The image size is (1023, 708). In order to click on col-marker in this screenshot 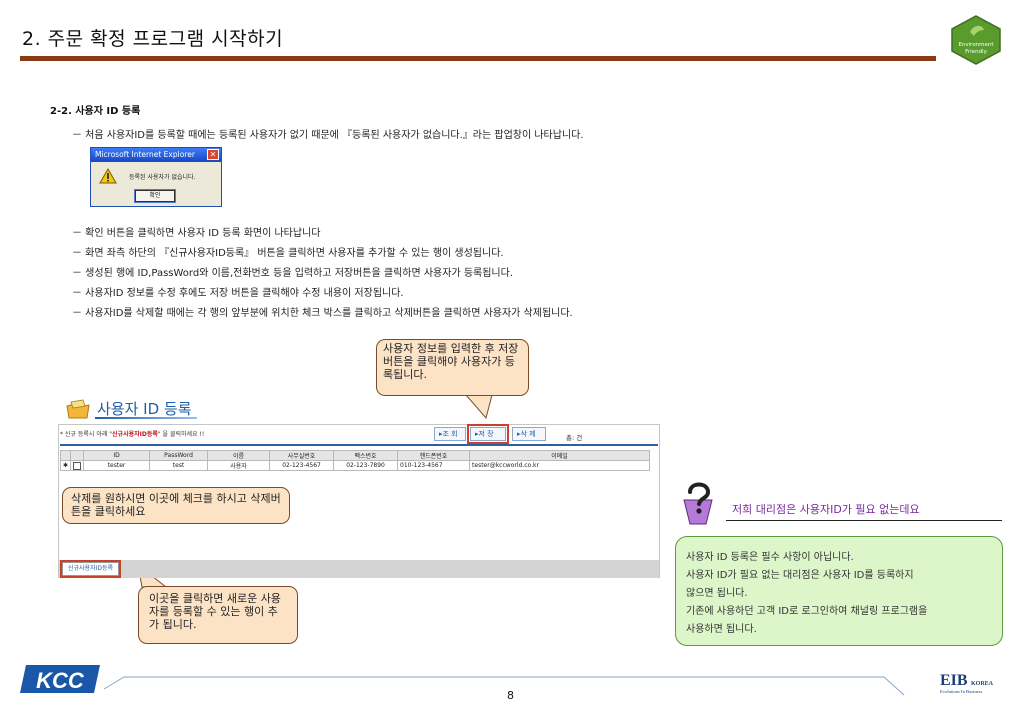, I will do `click(65, 455)`.